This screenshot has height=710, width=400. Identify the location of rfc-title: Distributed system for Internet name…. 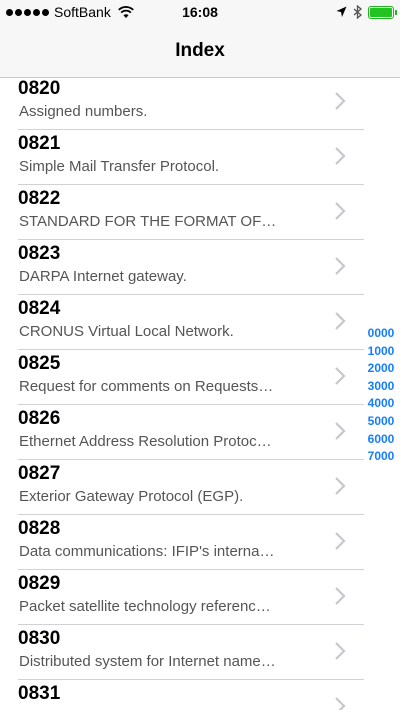
(147, 661).